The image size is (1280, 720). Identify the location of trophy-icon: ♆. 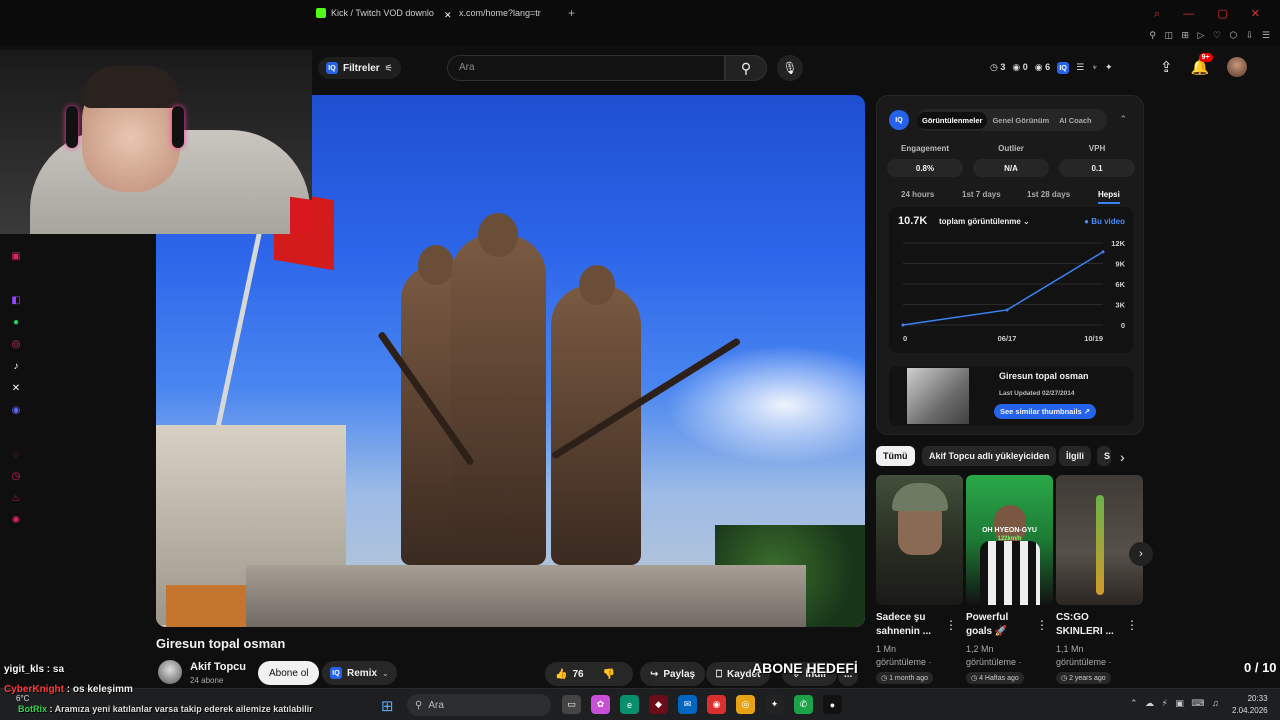
(1094, 68).